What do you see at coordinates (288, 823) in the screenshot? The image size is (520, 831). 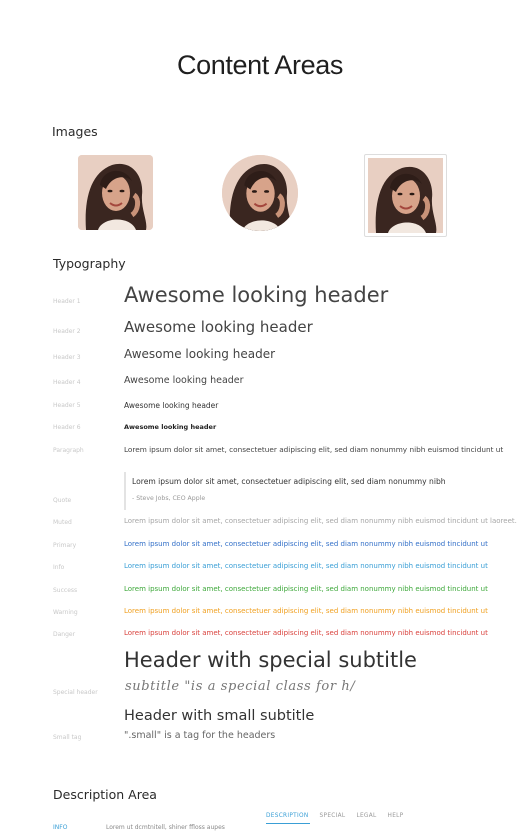 I see `active-tab-indicator` at bounding box center [288, 823].